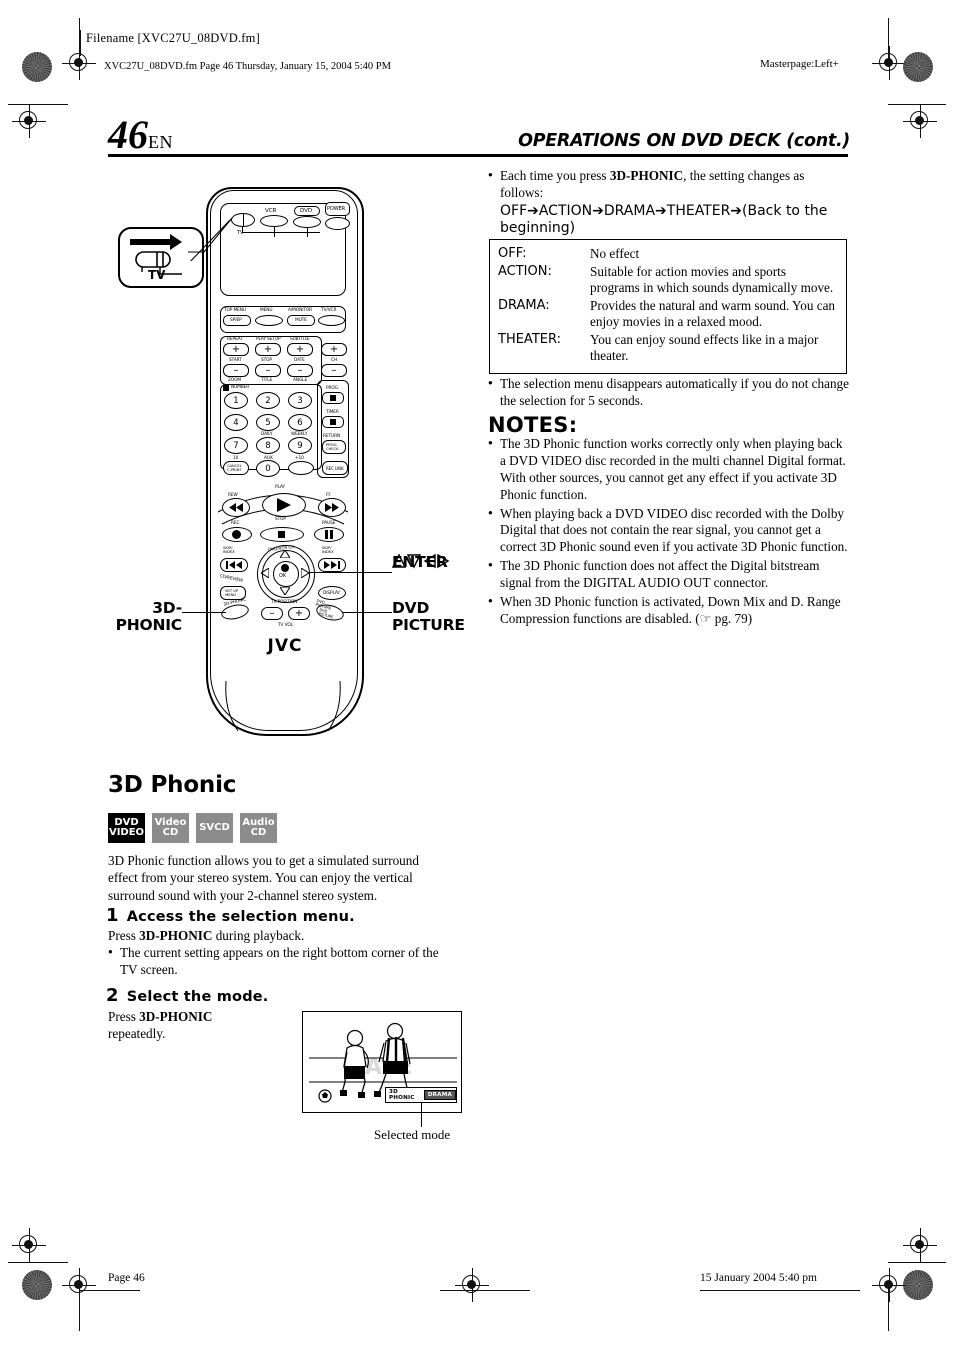 The height and width of the screenshot is (1351, 954). I want to click on stop-minus-button: –, so click(268, 370).